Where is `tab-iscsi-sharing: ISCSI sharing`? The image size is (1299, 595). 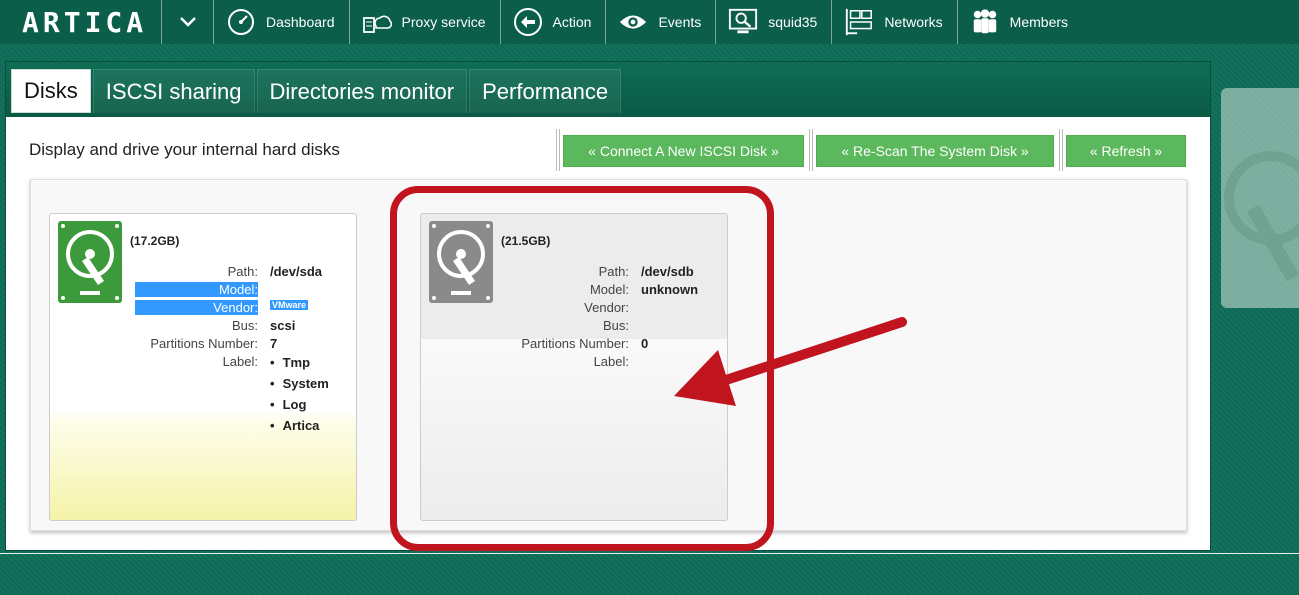
tab-iscsi-sharing: ISCSI sharing is located at coordinates (173, 91).